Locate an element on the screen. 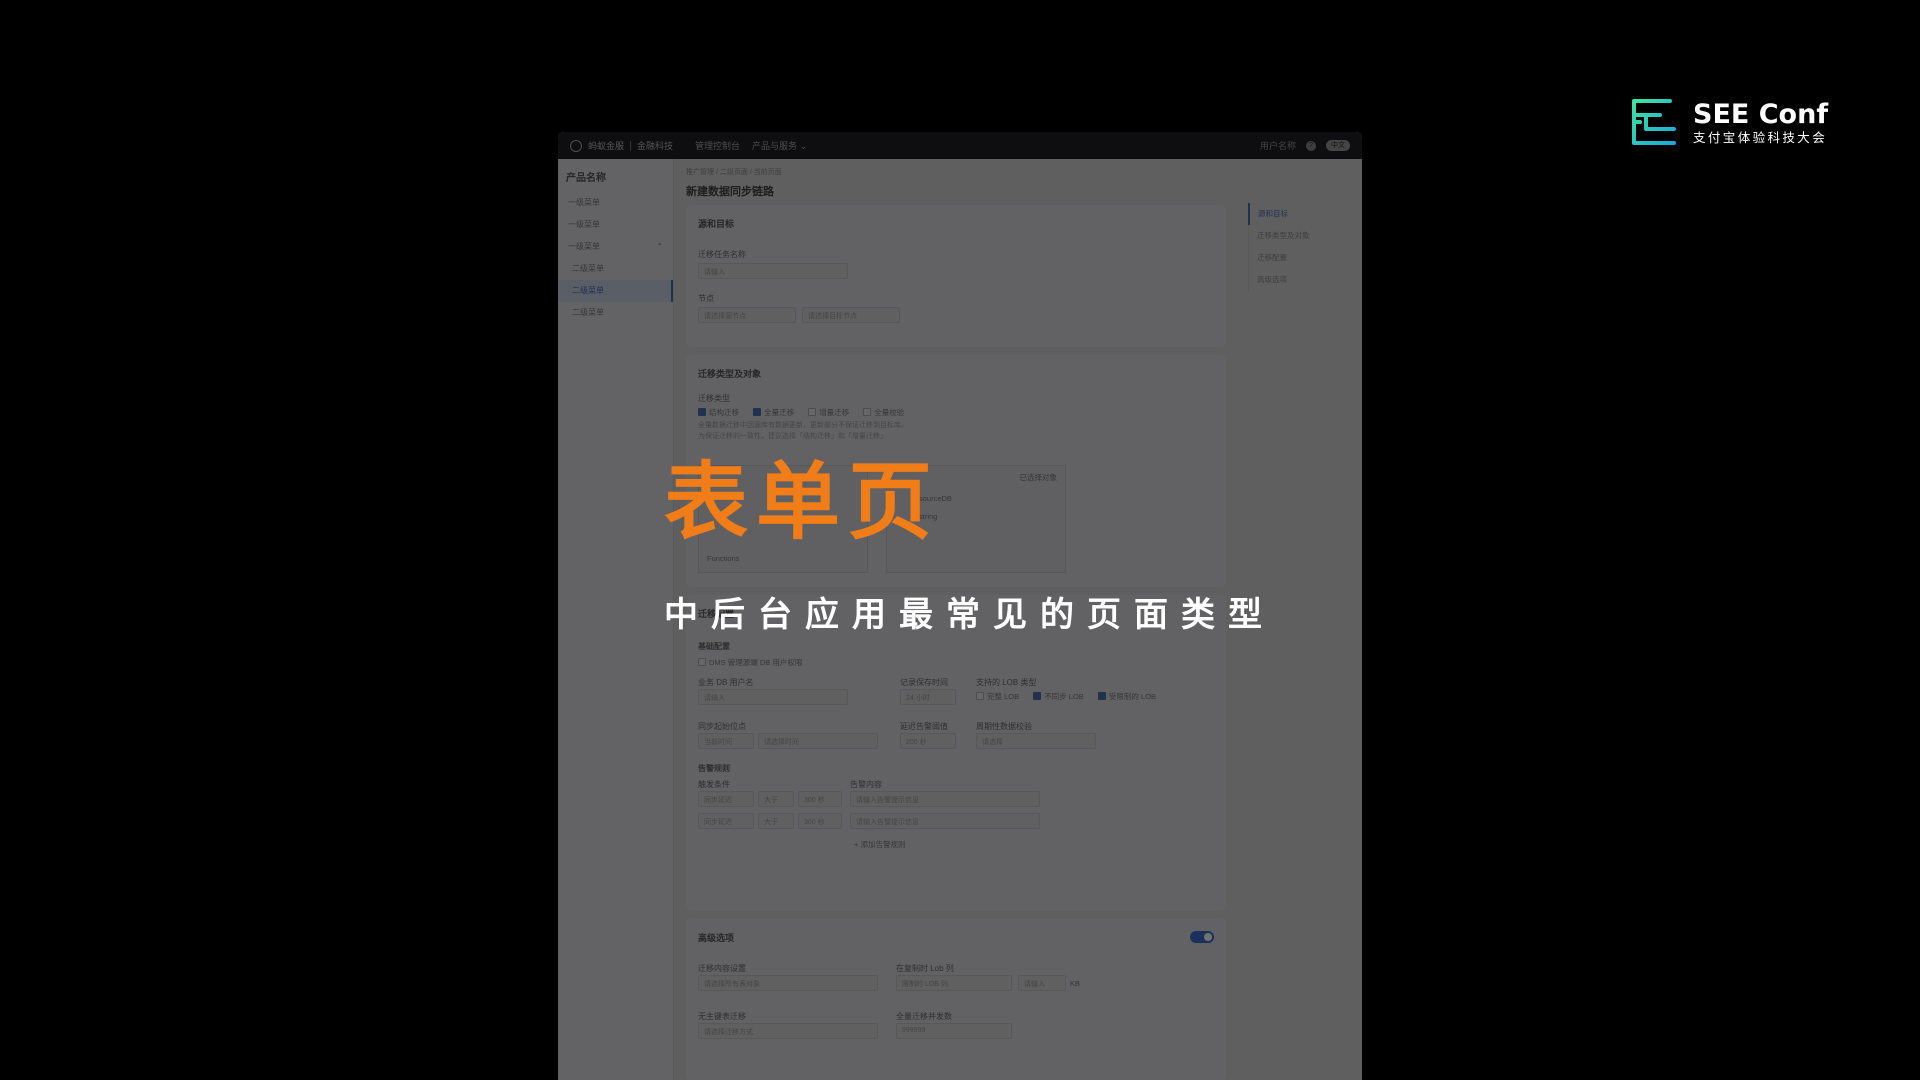 Image resolution: width=1920 pixels, height=1080 pixels. list-item: Functions is located at coordinates (723, 558).